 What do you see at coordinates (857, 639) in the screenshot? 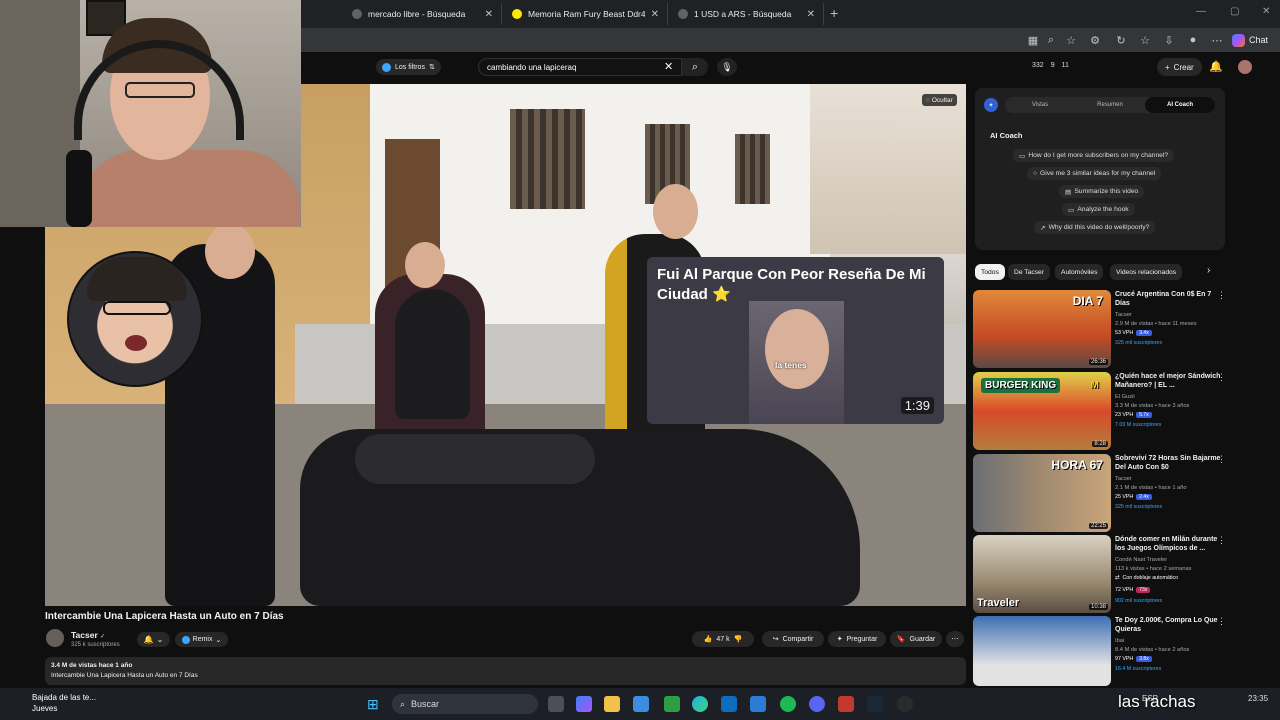
I see `ask-button: ✦ Preguntar` at bounding box center [857, 639].